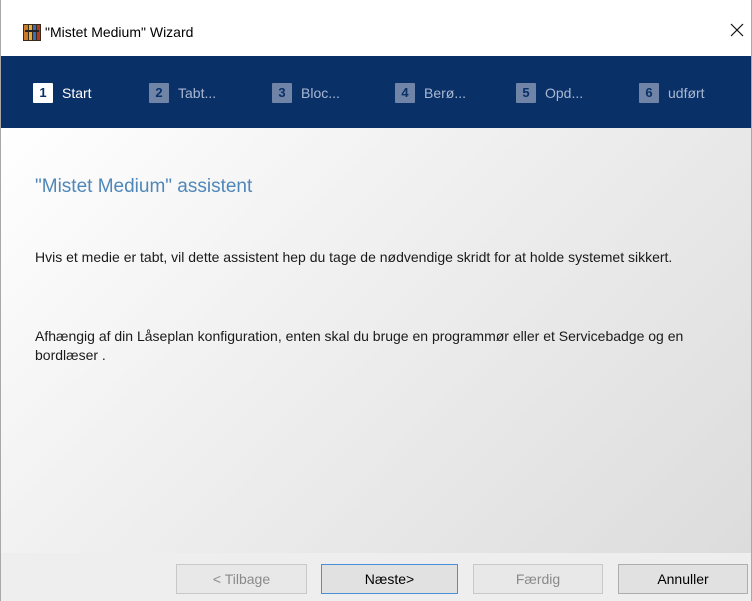  I want to click on step-number: 1, so click(43, 93).